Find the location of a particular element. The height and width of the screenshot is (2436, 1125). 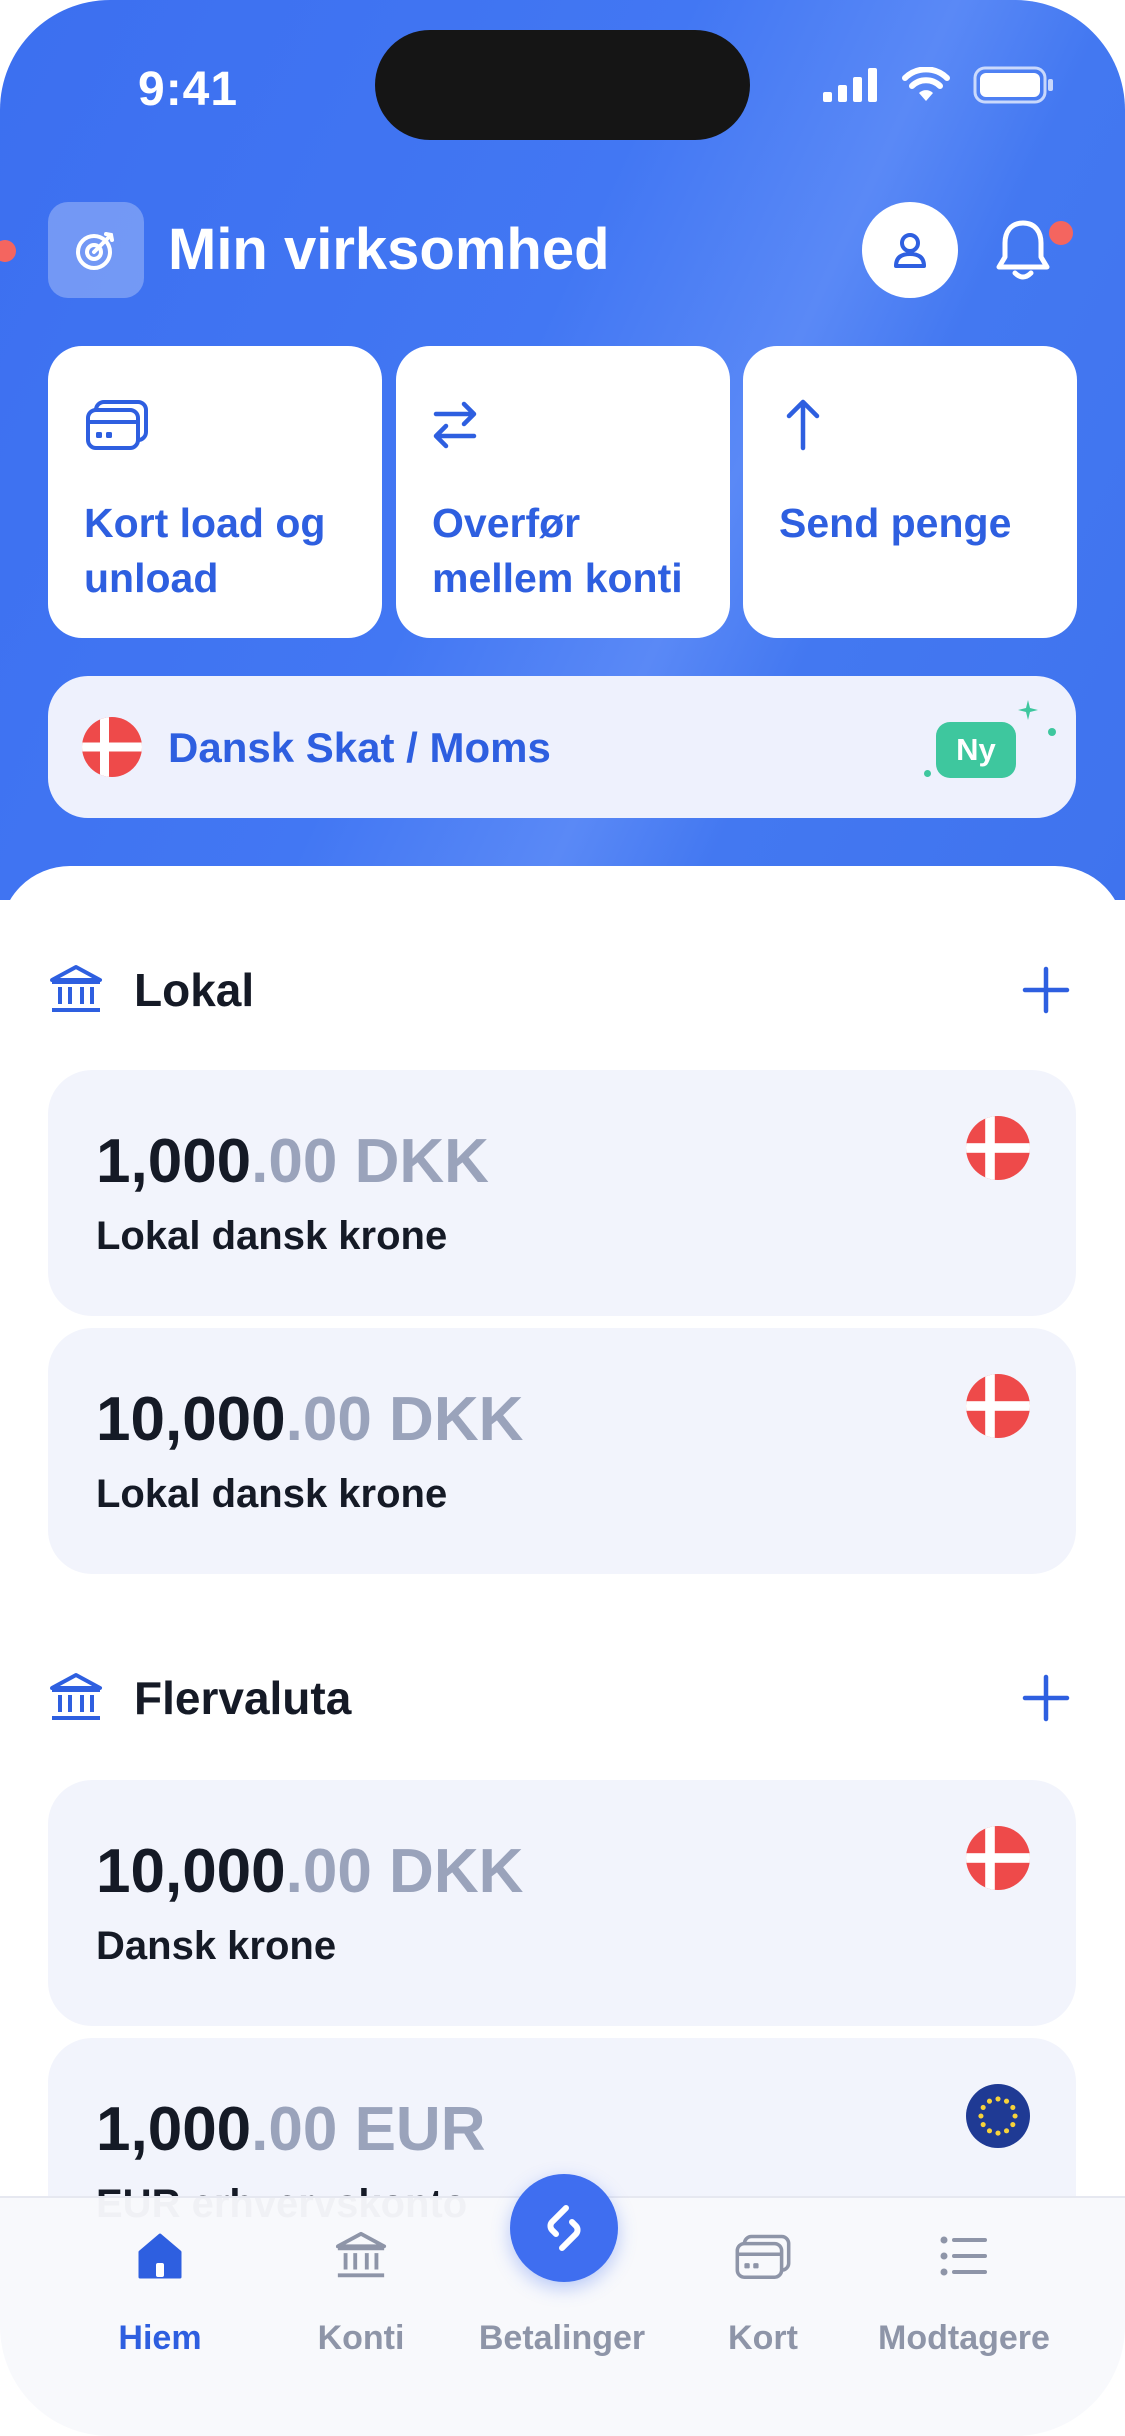

transfer-arrows-icon is located at coordinates (455, 425).